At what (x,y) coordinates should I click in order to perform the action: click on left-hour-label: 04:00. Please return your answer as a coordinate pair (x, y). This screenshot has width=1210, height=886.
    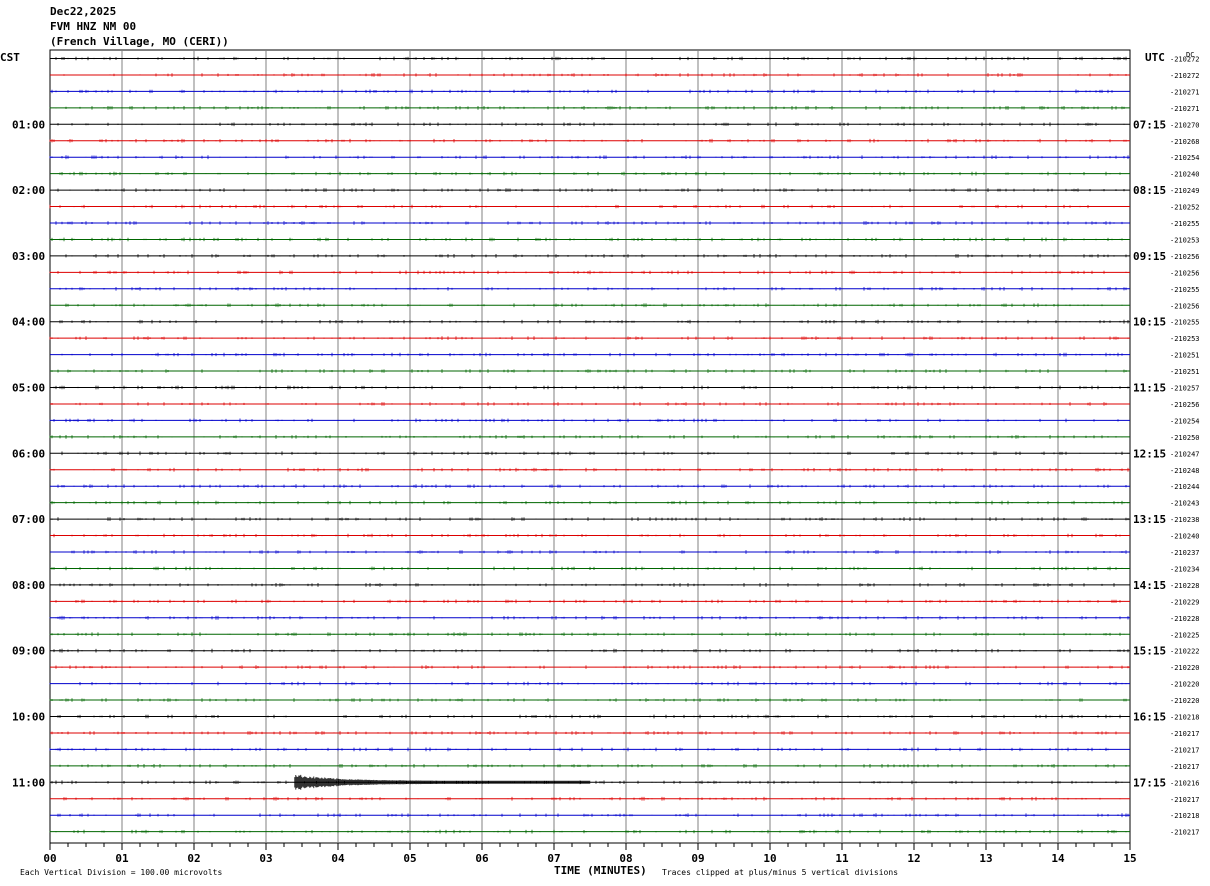
    Looking at the image, I should click on (28, 322).